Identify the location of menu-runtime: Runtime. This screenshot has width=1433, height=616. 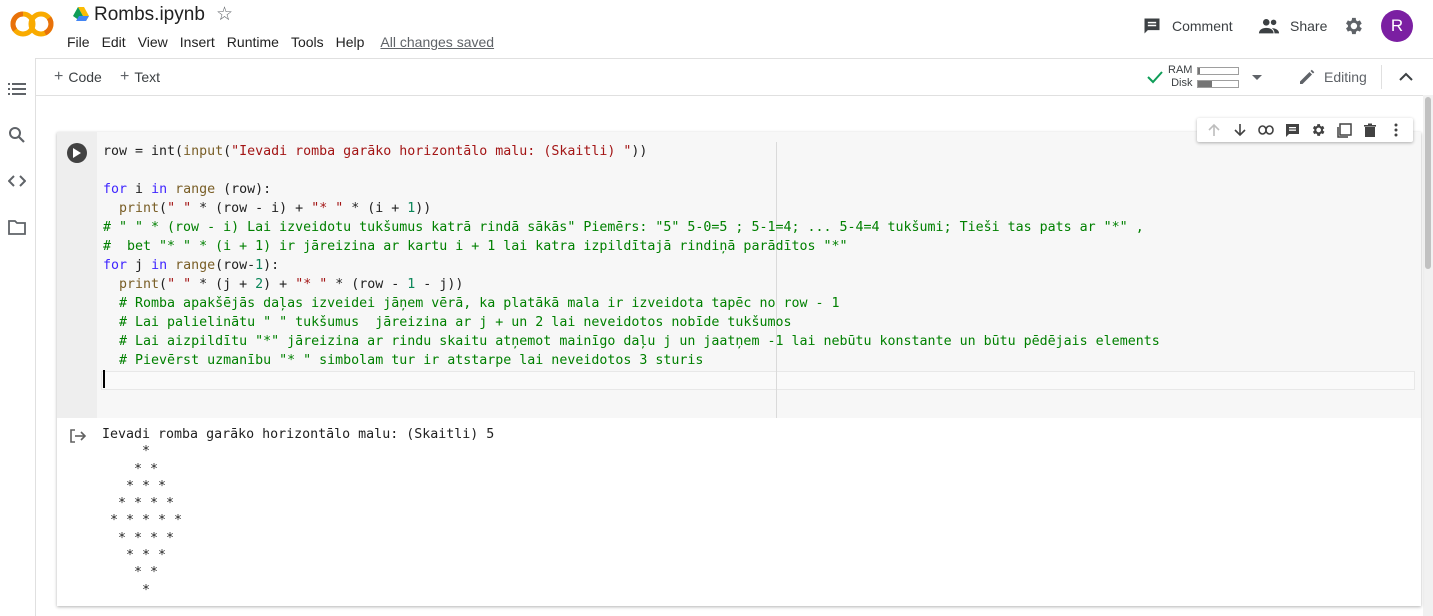
(253, 42).